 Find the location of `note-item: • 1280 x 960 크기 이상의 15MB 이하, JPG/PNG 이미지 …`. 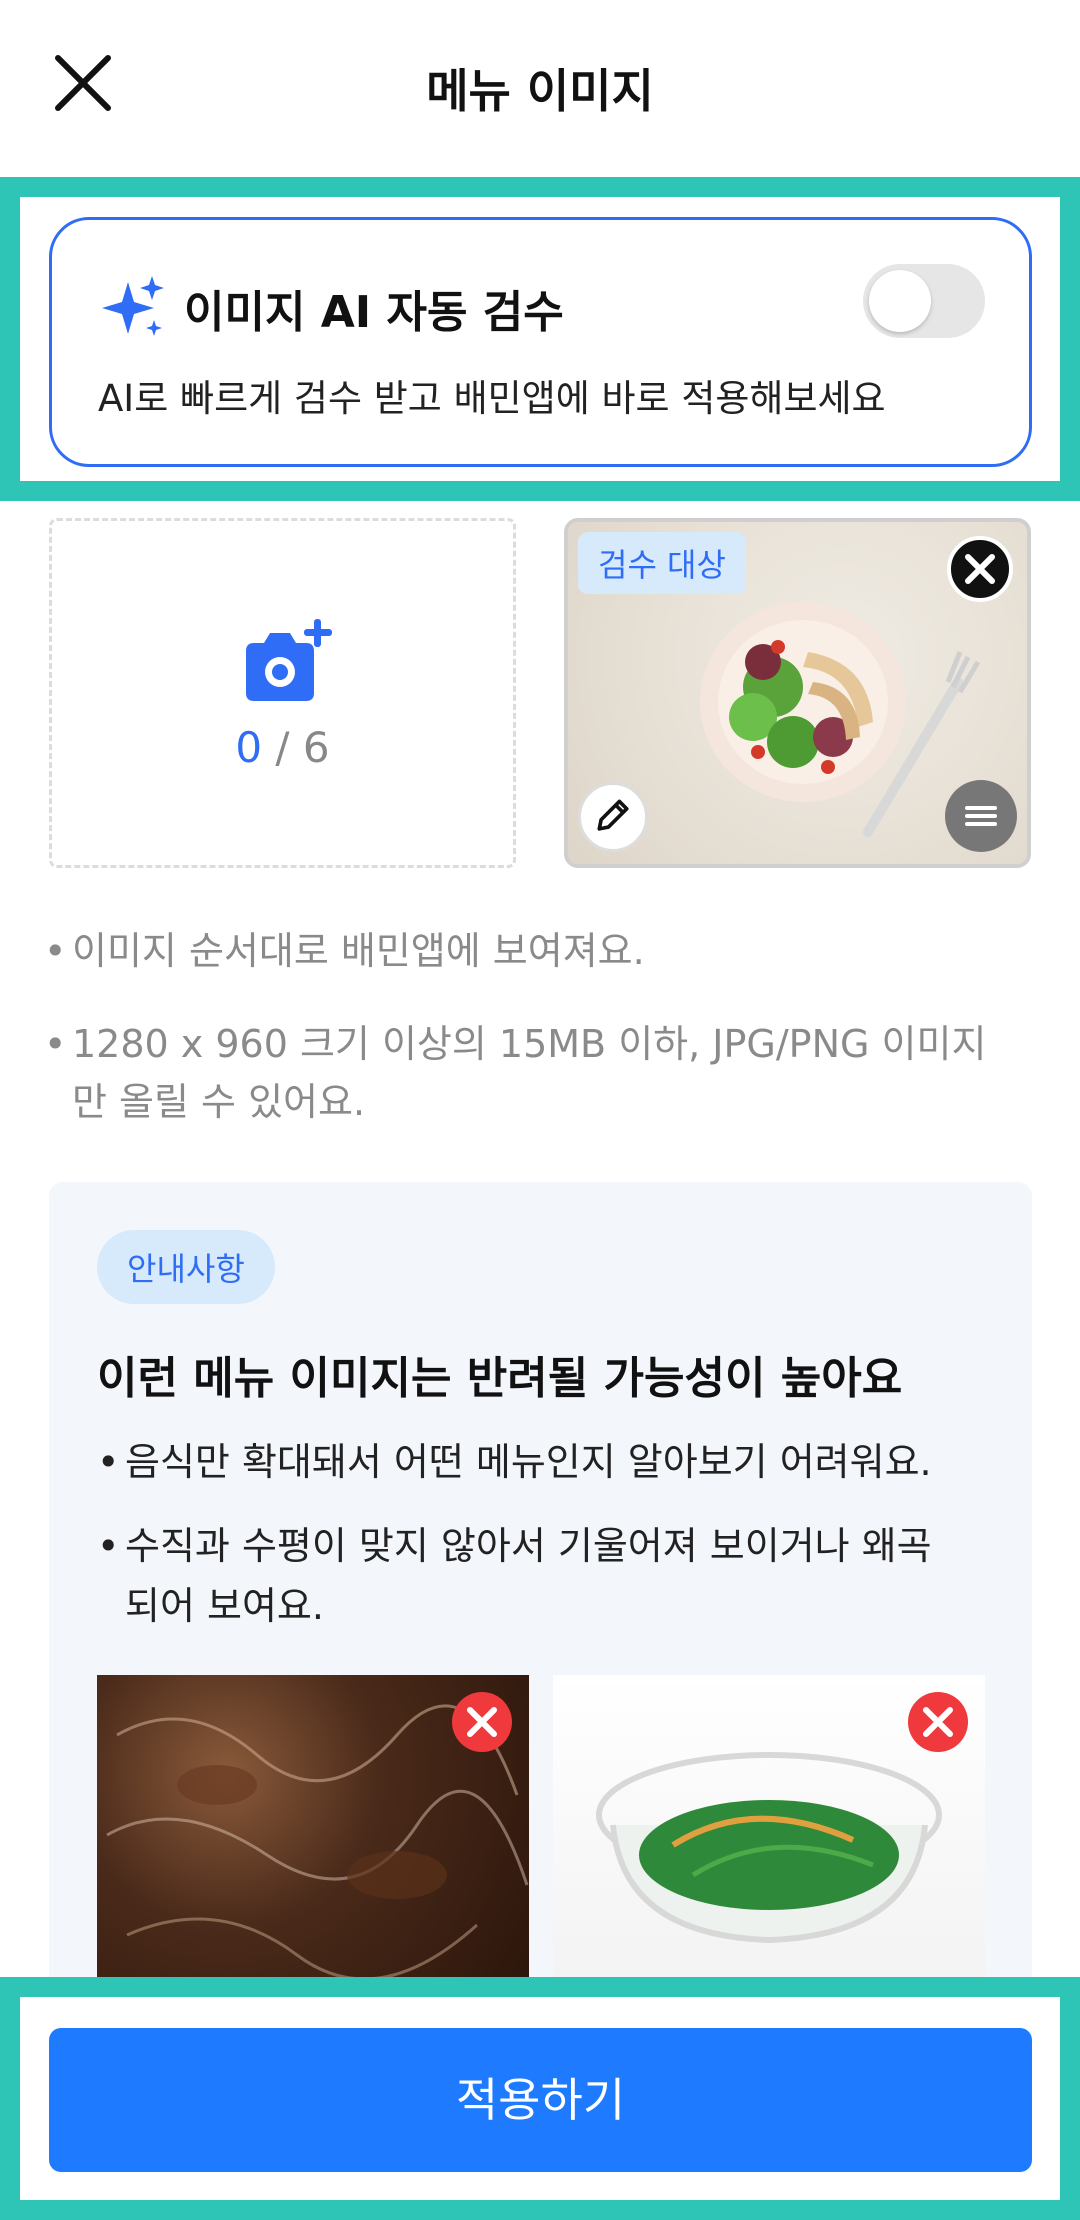

note-item: • 1280 x 960 크기 이상의 15MB 이하, JPG/PNG 이미지 … is located at coordinates (515, 1073).